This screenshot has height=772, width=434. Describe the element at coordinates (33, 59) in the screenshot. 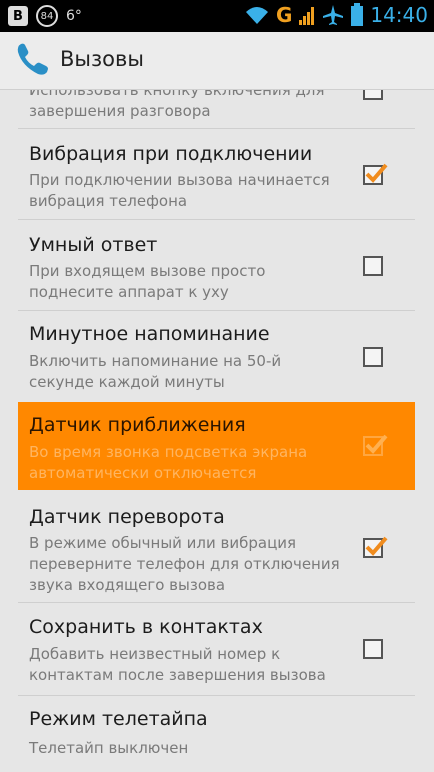

I see `phone-icon` at that location.